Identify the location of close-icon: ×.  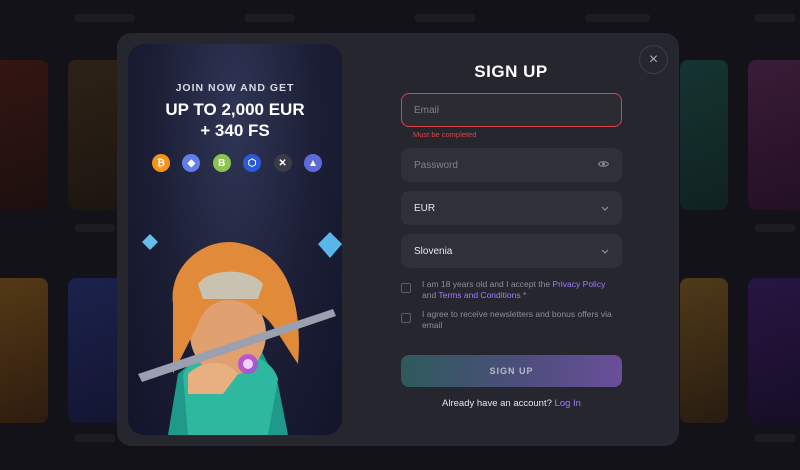
(653, 59).